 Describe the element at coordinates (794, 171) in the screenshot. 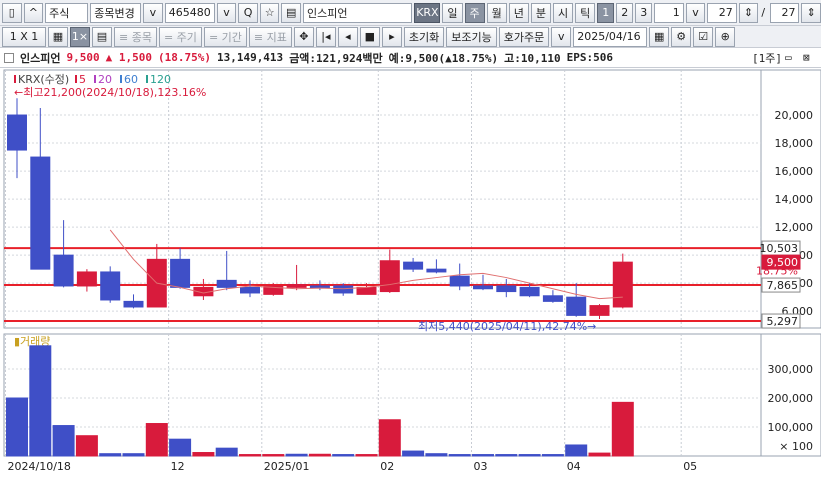

I see `y-tick-label: 16,000` at that location.